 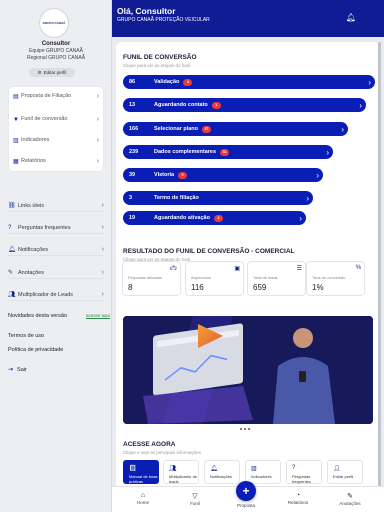 What do you see at coordinates (379, 267) in the screenshot?
I see `scrollbar` at bounding box center [379, 267].